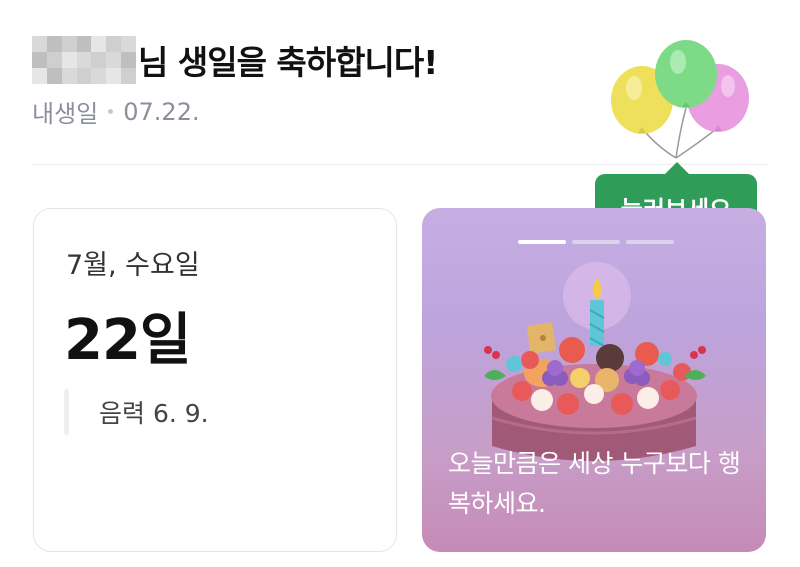 The width and height of the screenshot is (800, 567). I want to click on page-title: 님 생일을 축하합니다!, so click(235, 60).